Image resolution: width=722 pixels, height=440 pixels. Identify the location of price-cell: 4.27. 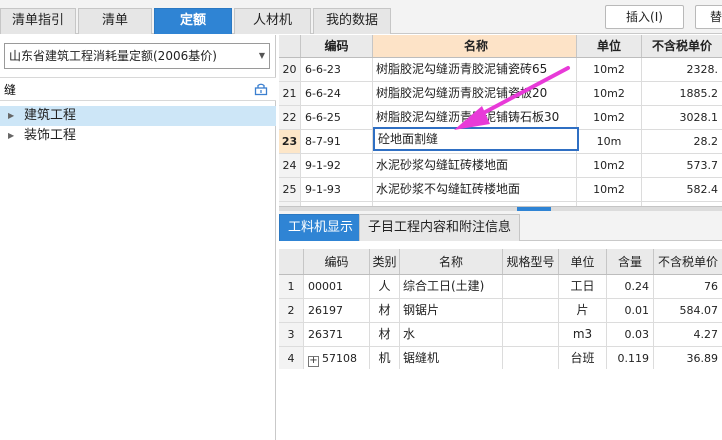
(706, 334).